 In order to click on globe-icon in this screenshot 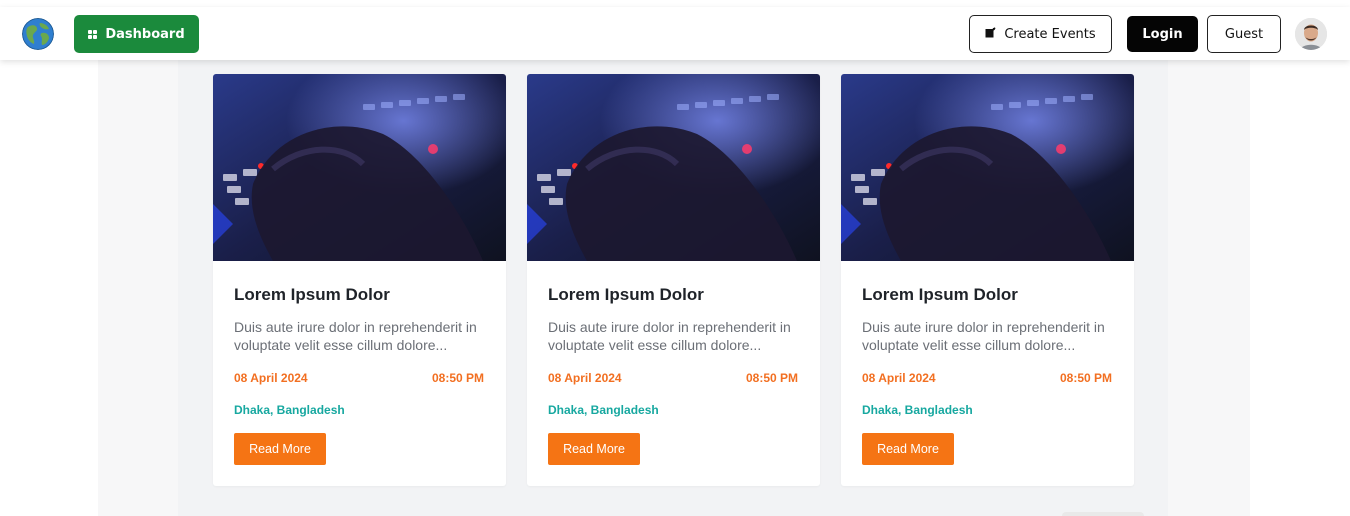, I will do `click(38, 34)`.